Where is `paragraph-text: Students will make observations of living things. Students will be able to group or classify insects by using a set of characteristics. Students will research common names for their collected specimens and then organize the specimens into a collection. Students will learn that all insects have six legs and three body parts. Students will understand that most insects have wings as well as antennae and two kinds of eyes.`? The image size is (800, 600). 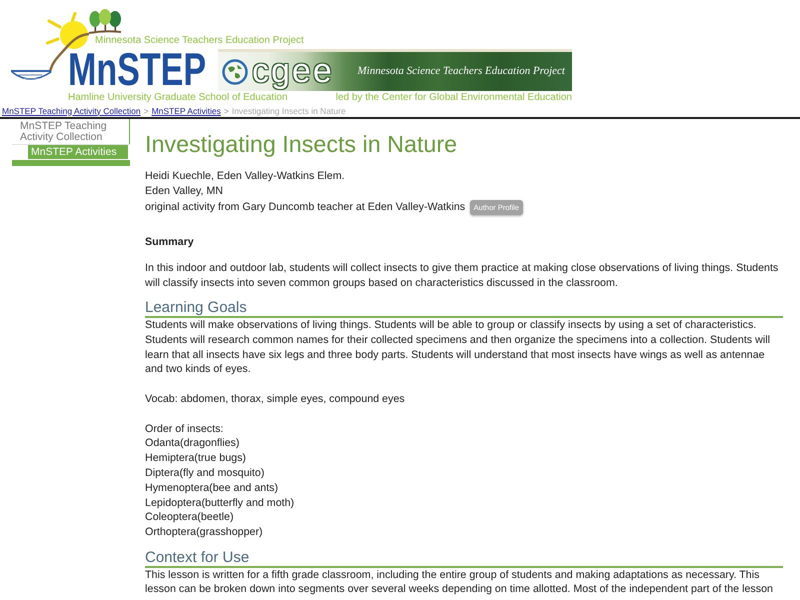
paragraph-text: Students will make observations of living things. Students will be able to group or classify insects by using a set of characteristics. Students will research common names for their collected specimens and then organize the specimens into a collection. Students will learn that all insects have six legs and three body parts. Students will understand that most insects have wings as well as antennae and two kinds of eyes. is located at coordinates (458, 348).